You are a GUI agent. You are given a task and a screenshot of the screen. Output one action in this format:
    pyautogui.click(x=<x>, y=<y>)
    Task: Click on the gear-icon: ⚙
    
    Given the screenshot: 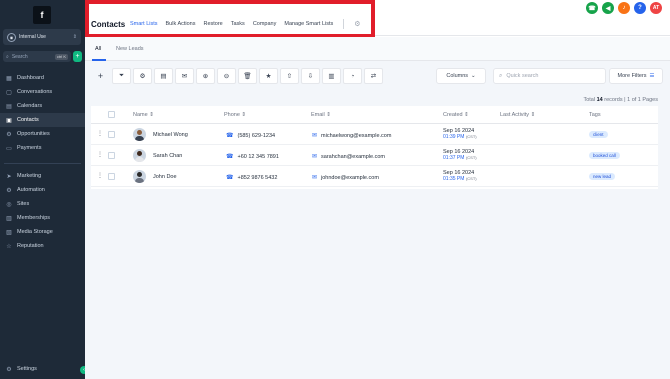 What is the action you would take?
    pyautogui.click(x=357, y=24)
    